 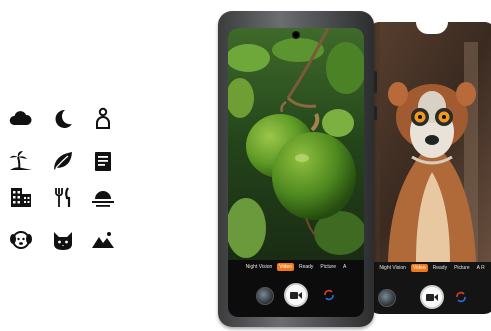 I want to click on building-icon, so click(x=21, y=197).